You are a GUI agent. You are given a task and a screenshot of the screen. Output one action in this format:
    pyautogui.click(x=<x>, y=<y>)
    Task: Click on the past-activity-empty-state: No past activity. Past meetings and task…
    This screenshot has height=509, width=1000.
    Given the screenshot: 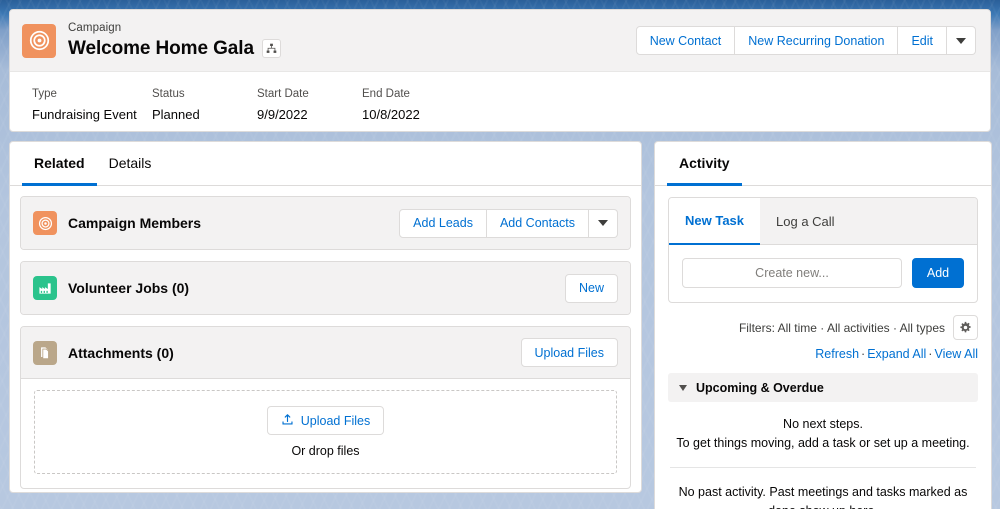 What is the action you would take?
    pyautogui.click(x=823, y=497)
    